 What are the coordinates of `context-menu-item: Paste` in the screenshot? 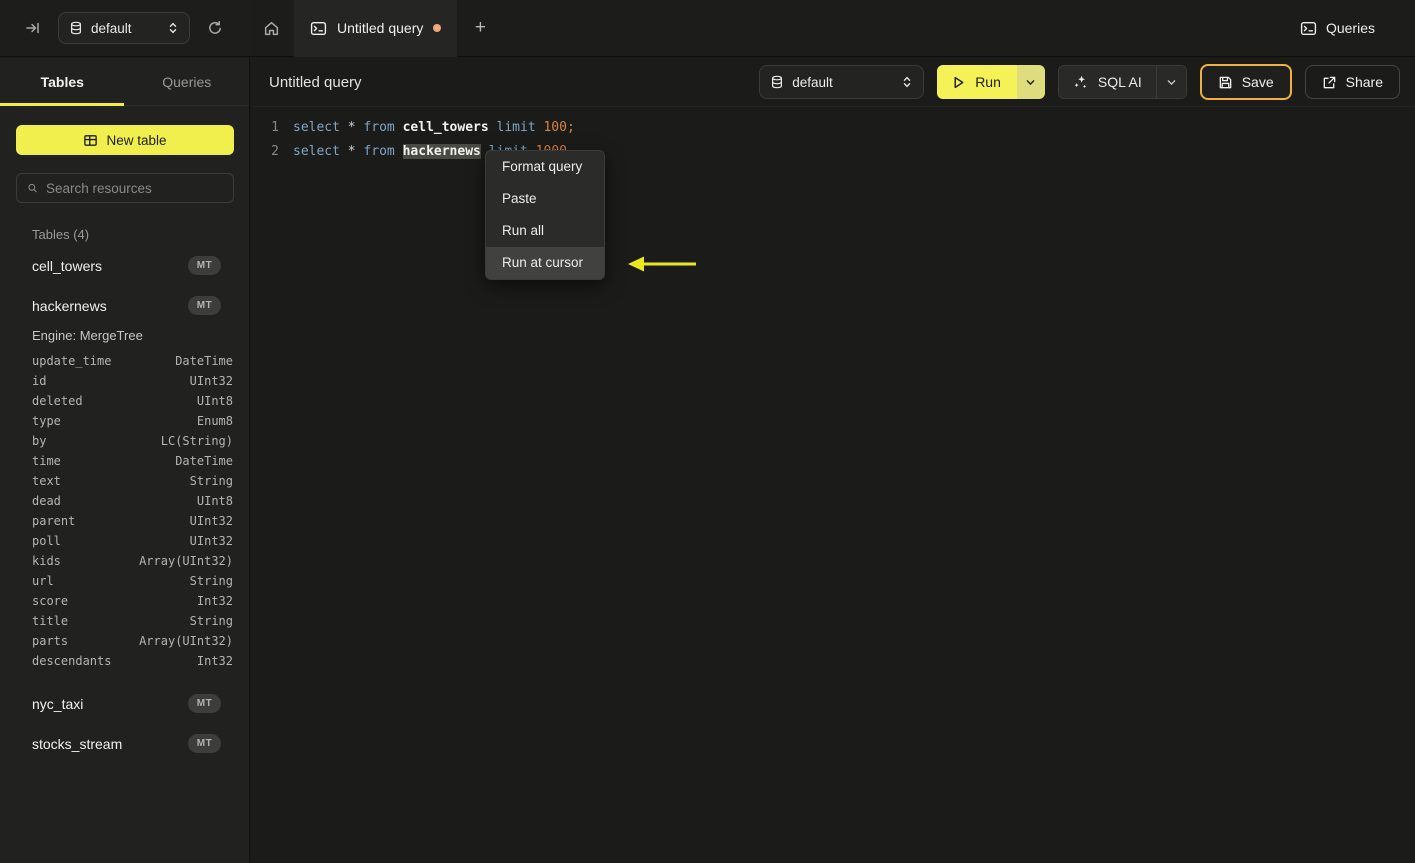 It's located at (545, 199).